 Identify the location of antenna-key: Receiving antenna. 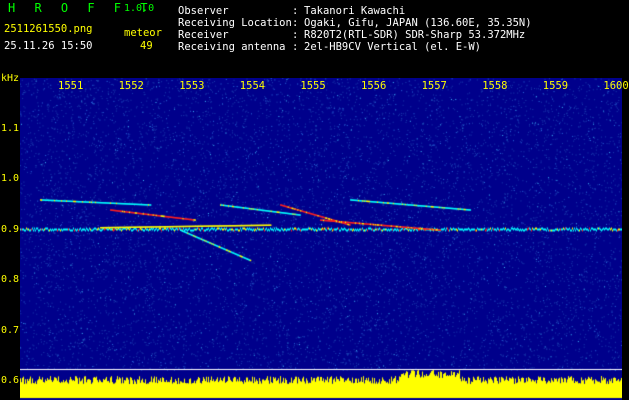
(232, 47).